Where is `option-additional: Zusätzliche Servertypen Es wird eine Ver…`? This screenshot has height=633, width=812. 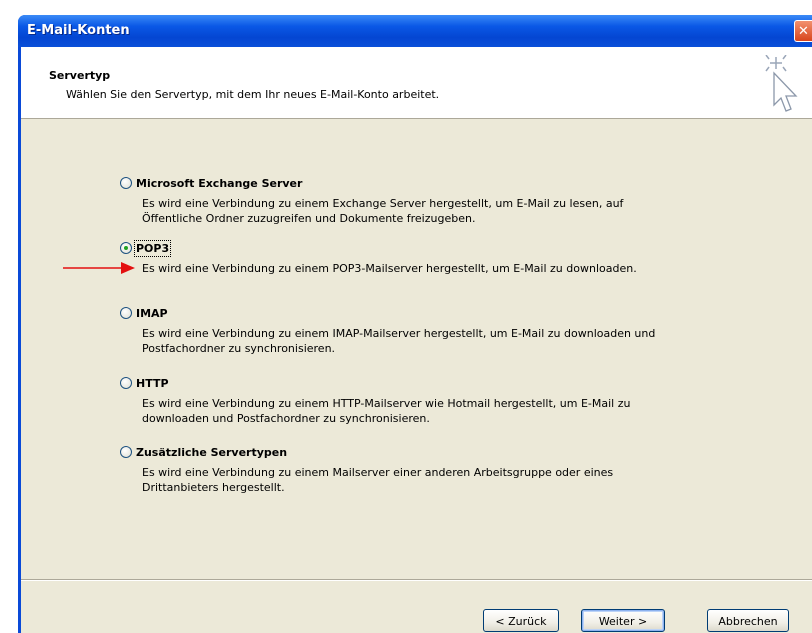
option-additional: Zusätzliche Servertypen Es wird eine Ver… is located at coordinates (401, 469).